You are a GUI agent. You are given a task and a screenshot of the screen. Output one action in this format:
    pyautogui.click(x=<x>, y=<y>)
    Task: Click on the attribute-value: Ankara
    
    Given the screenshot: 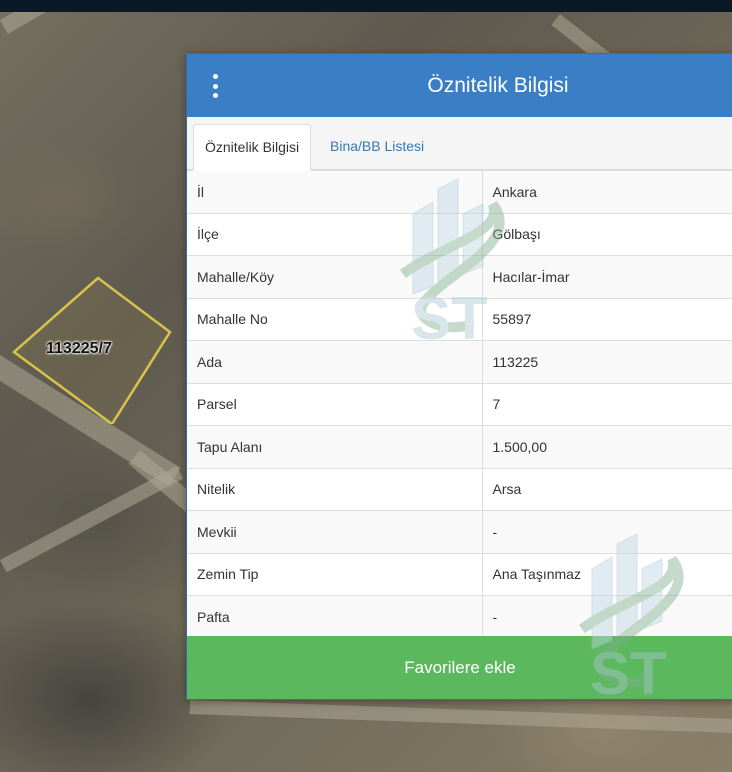 What is the action you would take?
    pyautogui.click(x=607, y=191)
    